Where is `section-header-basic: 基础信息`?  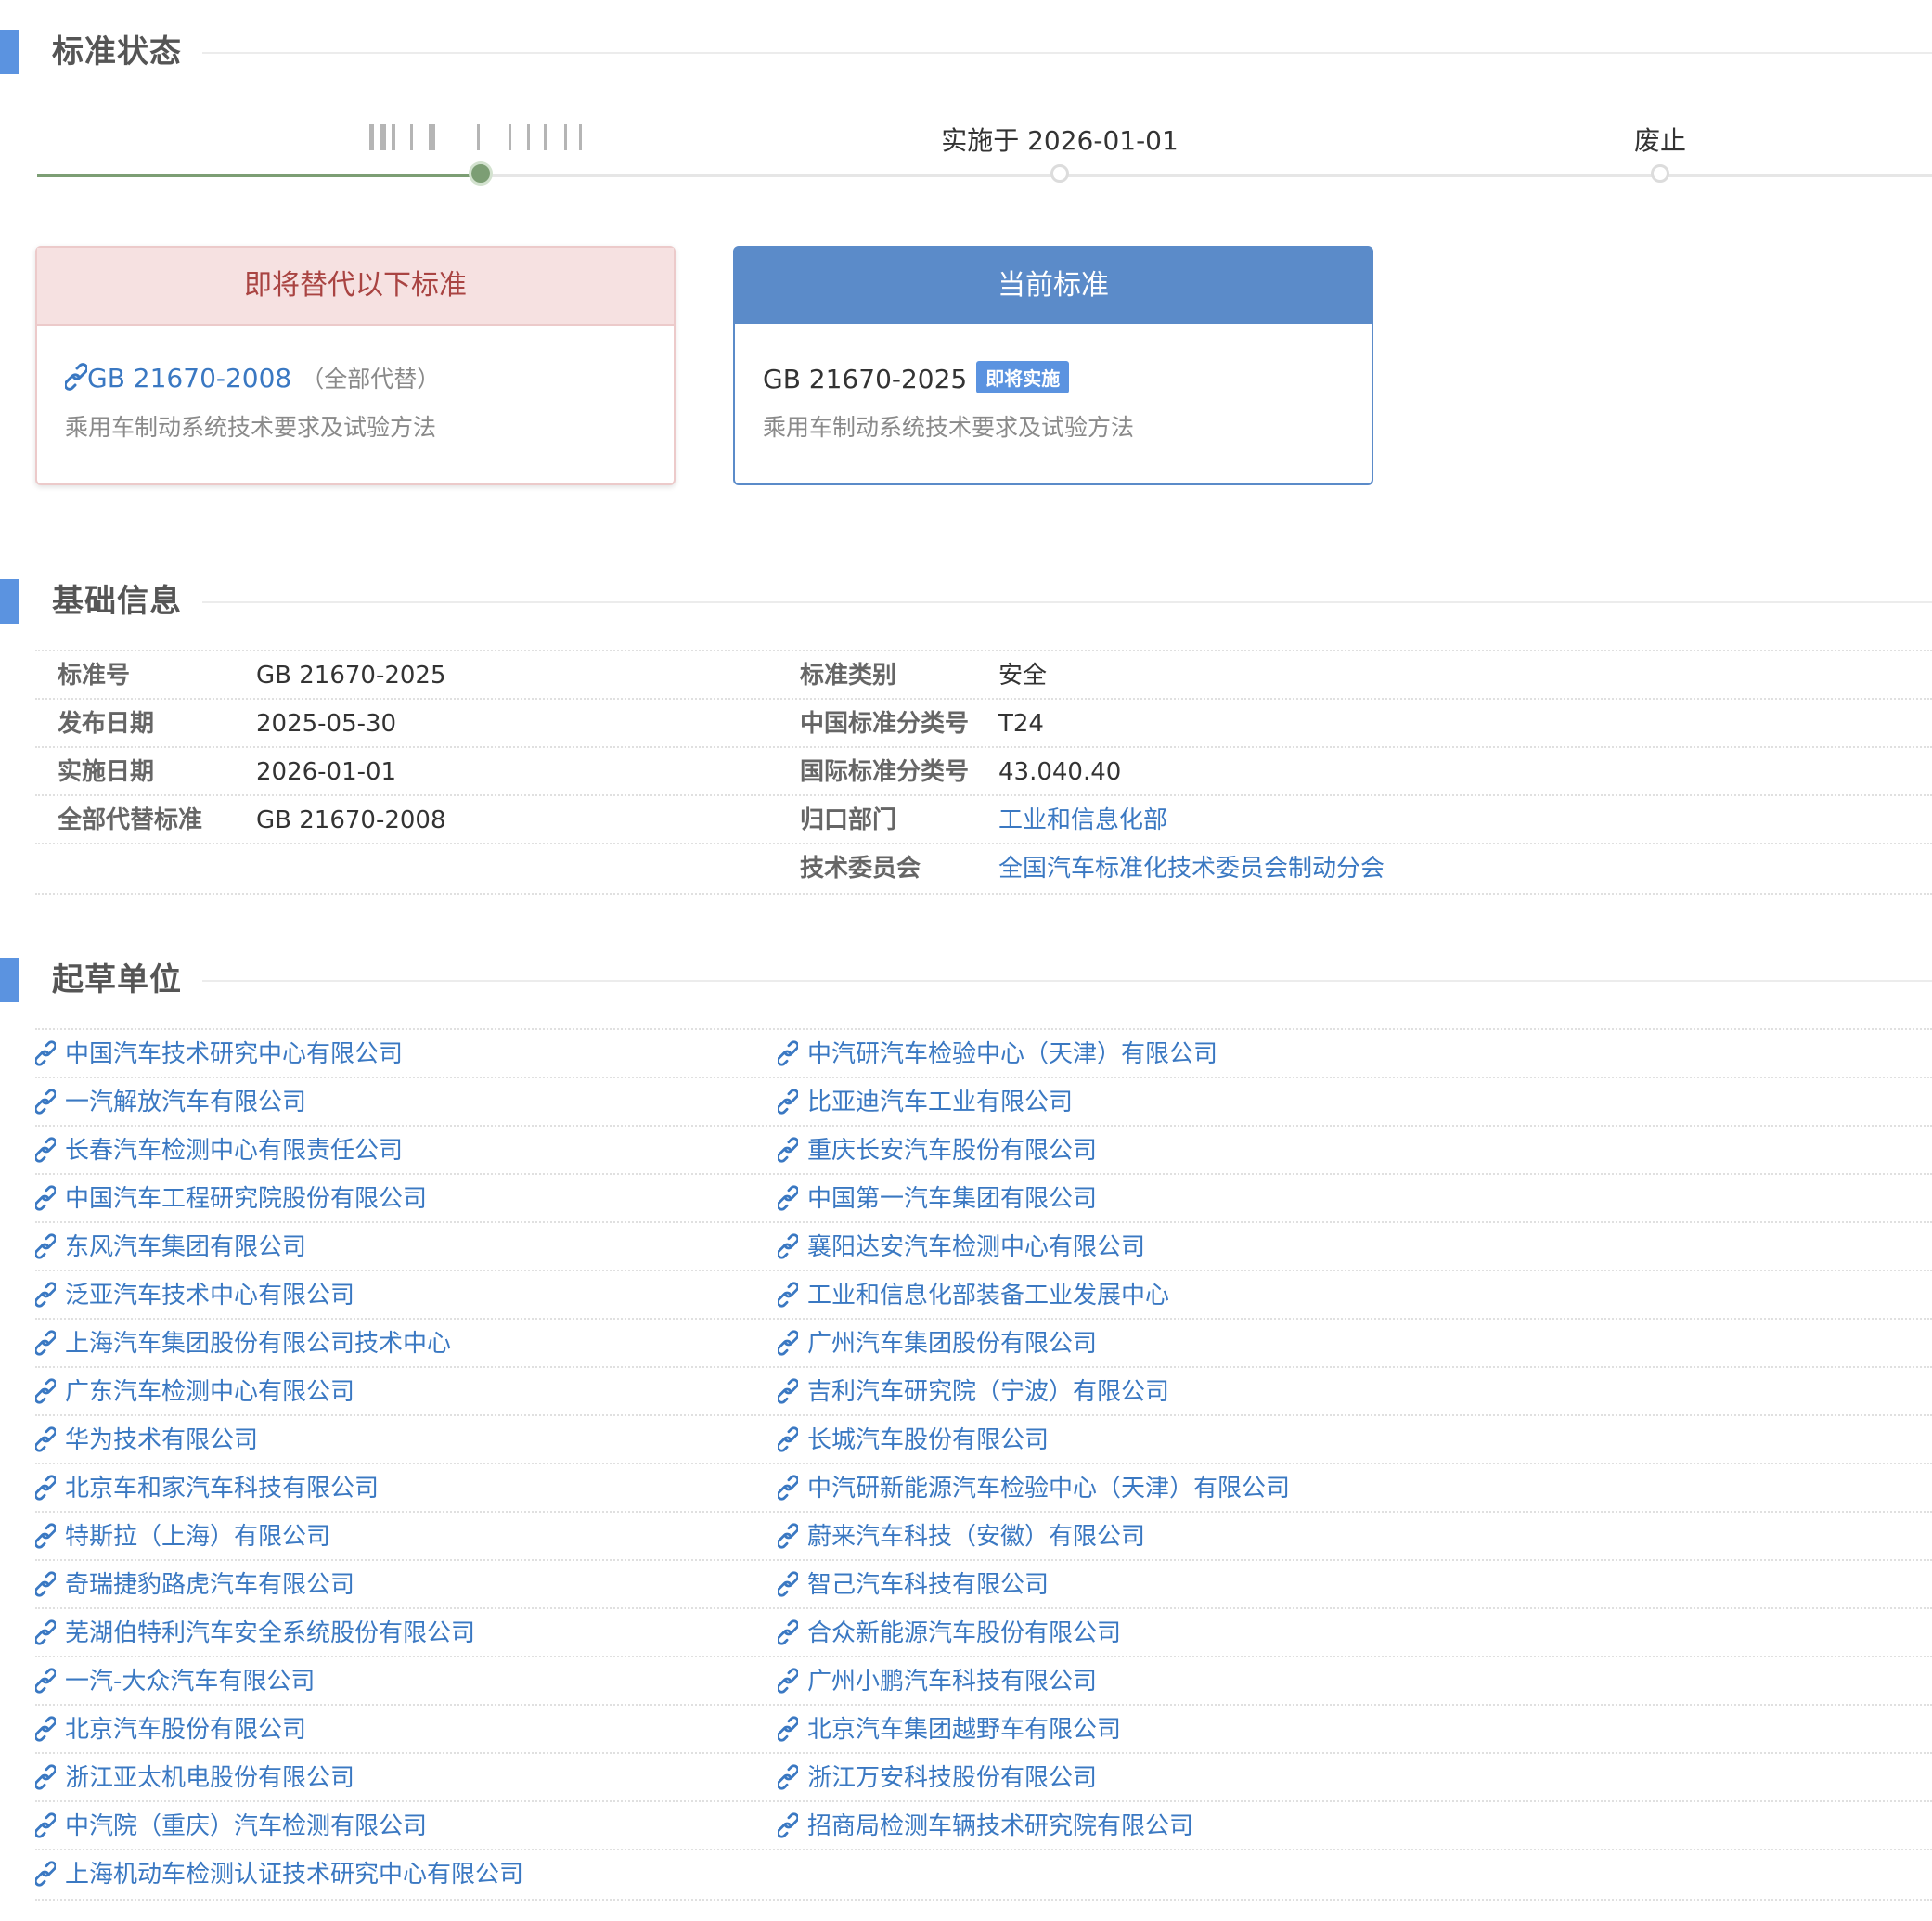
section-header-basic: 基础信息 is located at coordinates (966, 607).